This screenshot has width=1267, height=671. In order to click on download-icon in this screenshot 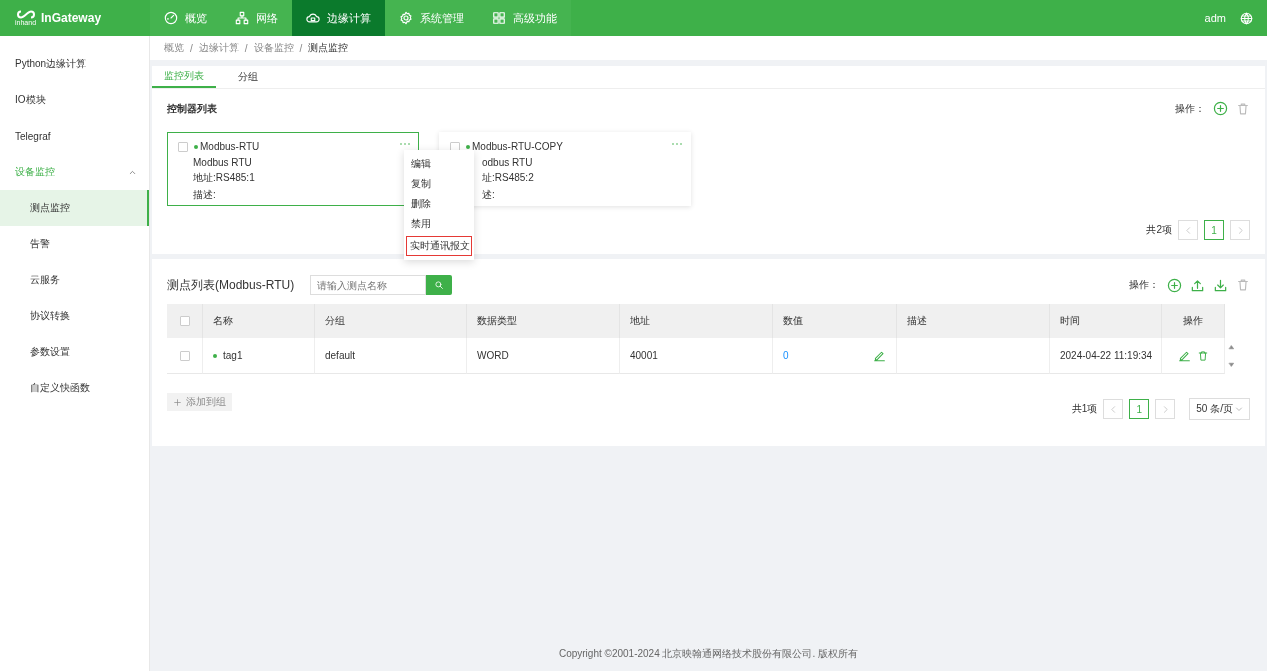, I will do `click(1220, 285)`.